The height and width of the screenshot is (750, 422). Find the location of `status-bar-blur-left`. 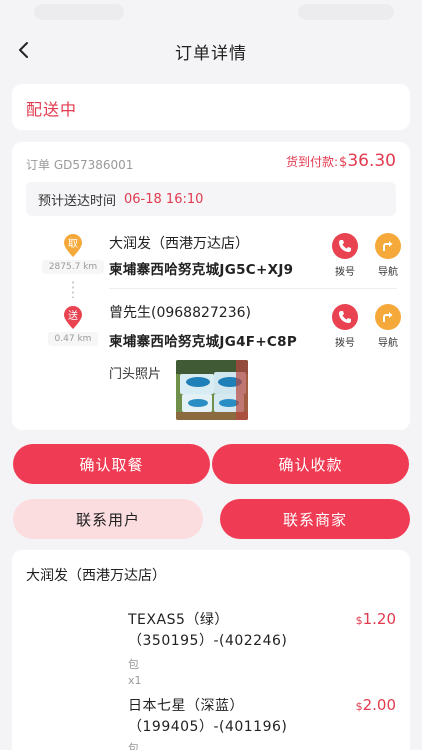

status-bar-blur-left is located at coordinates (79, 12).